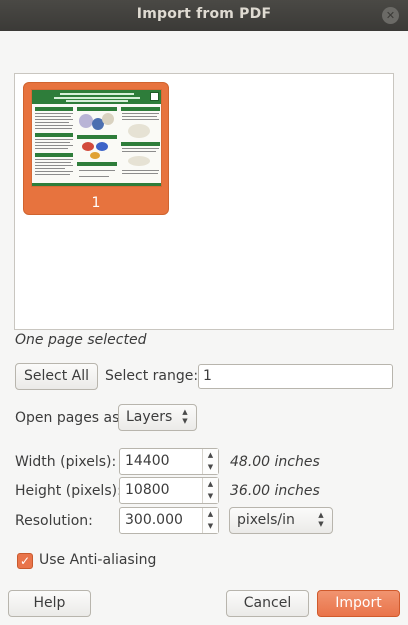  I want to click on width-value: 14400, so click(147, 461).